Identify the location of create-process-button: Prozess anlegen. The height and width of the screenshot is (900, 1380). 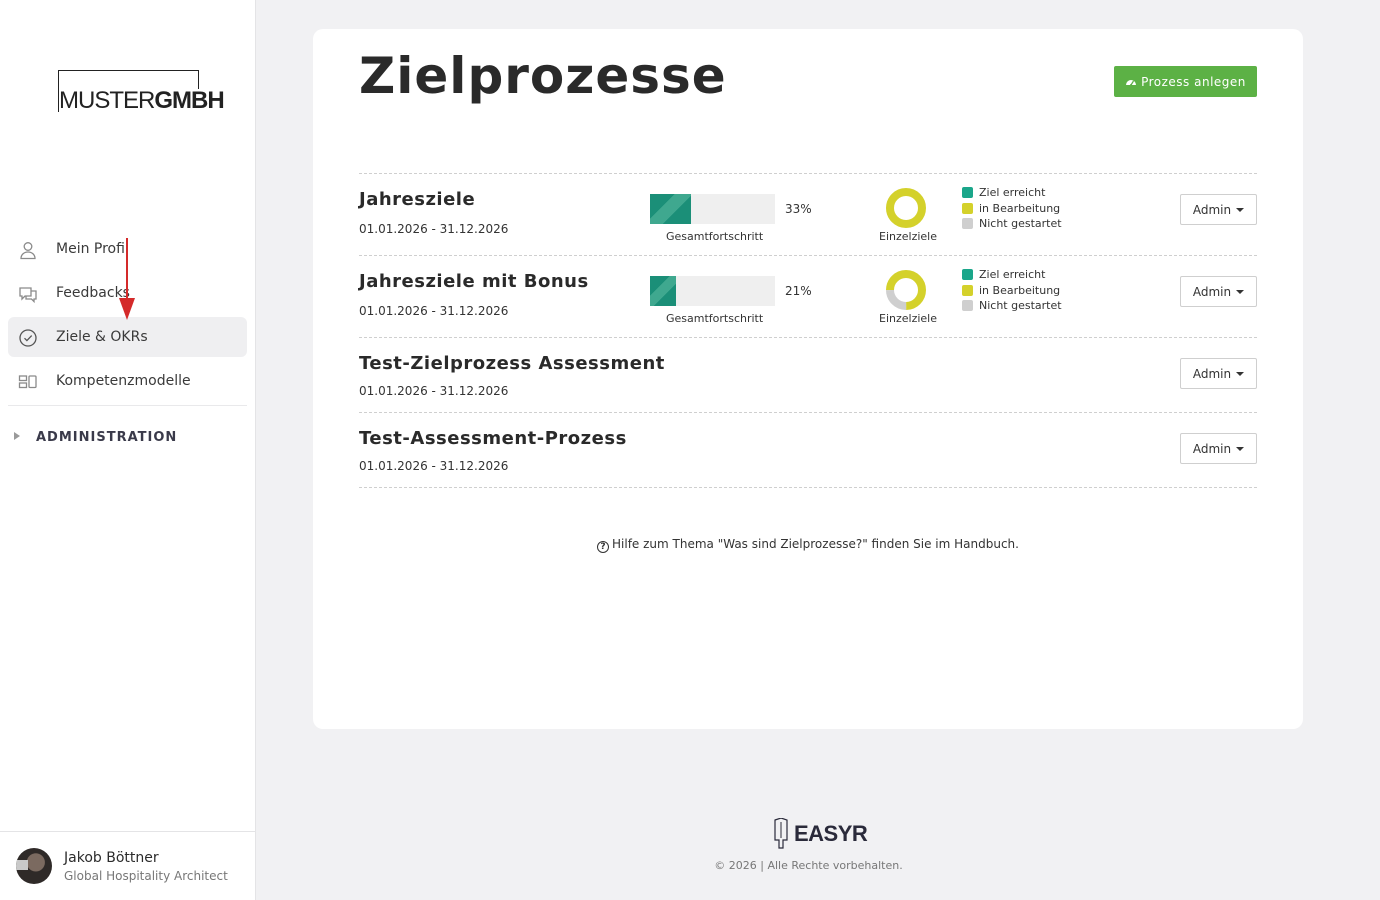
(1185, 81).